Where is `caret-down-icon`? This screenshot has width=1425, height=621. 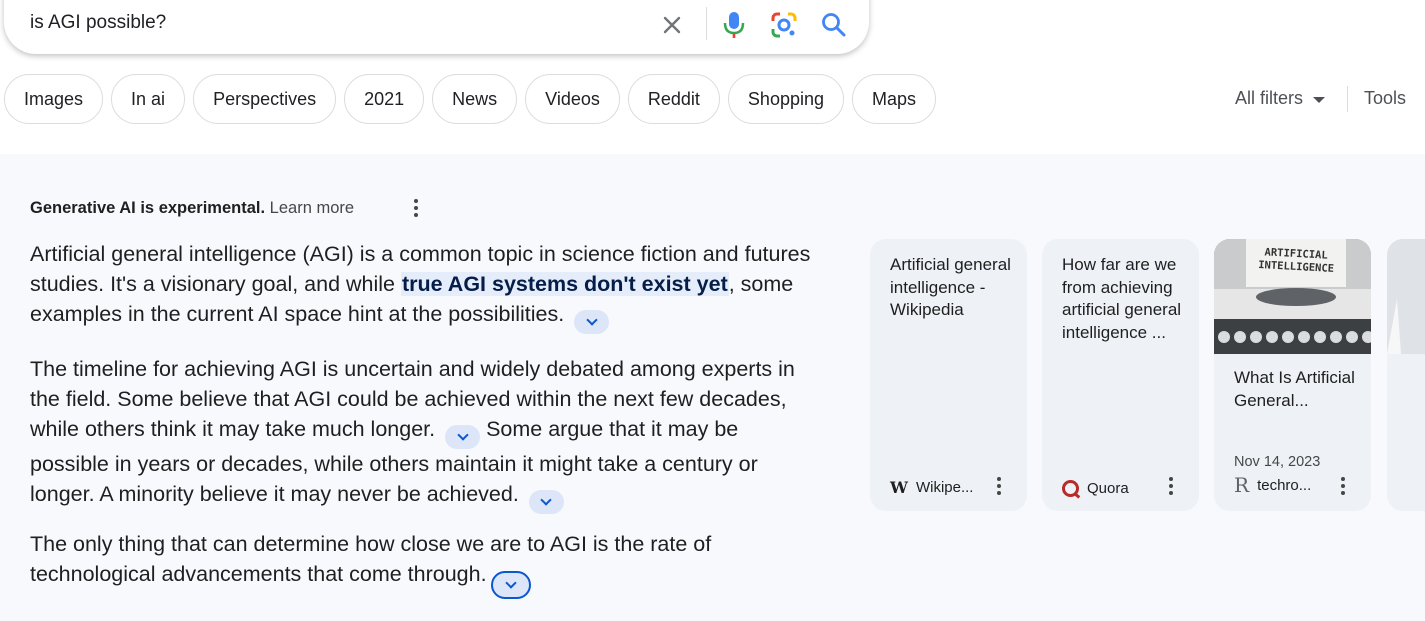
caret-down-icon is located at coordinates (1319, 99).